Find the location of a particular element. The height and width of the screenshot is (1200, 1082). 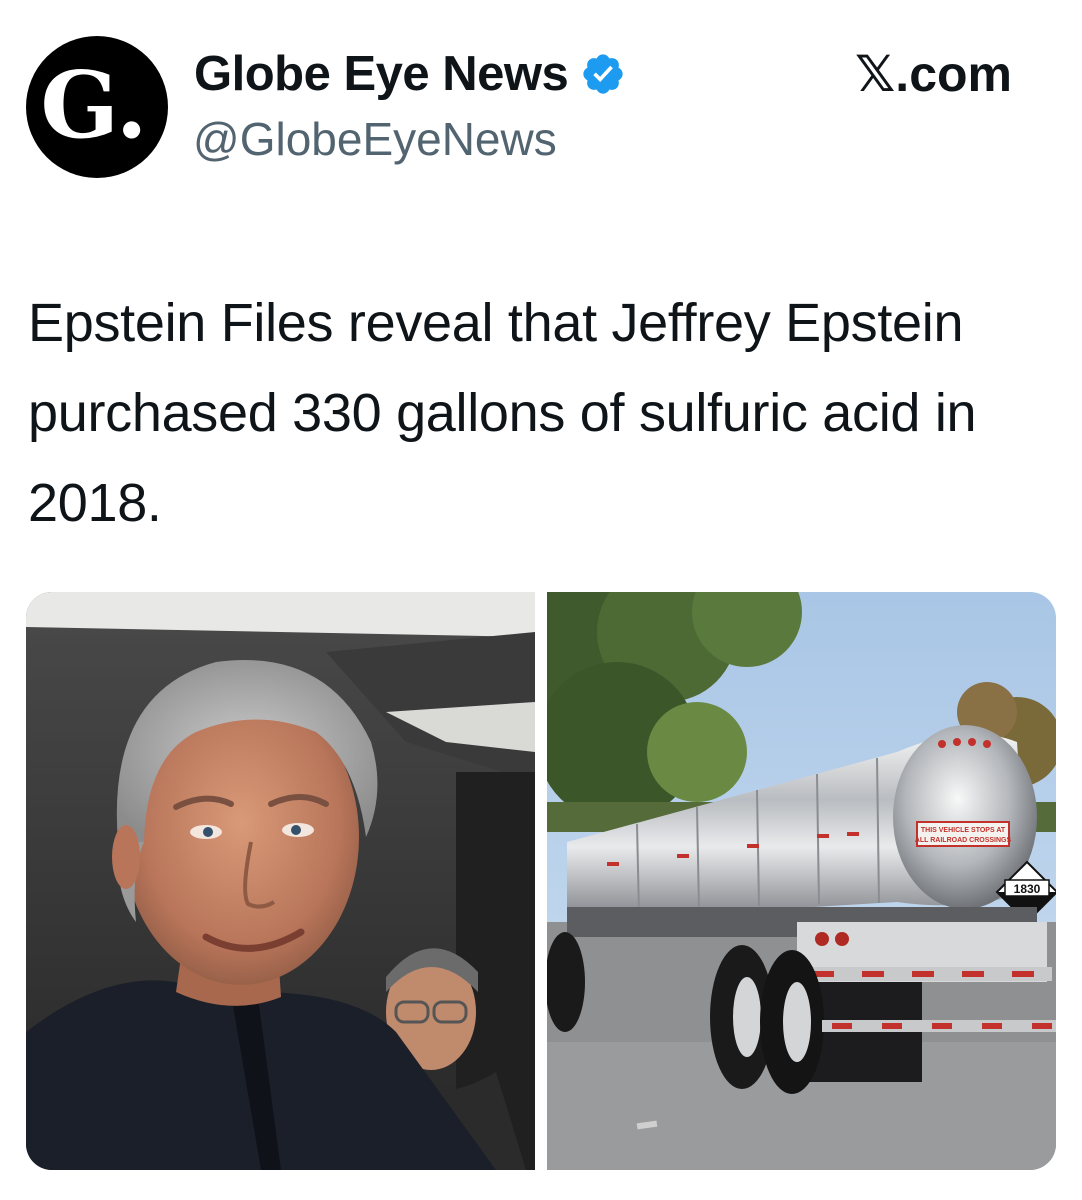

x-logo-icon: 𝕏 is located at coordinates (875, 74).